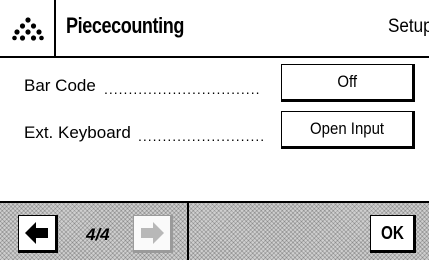 This screenshot has height=260, width=429. I want to click on barcode-value-button: Off, so click(348, 83).